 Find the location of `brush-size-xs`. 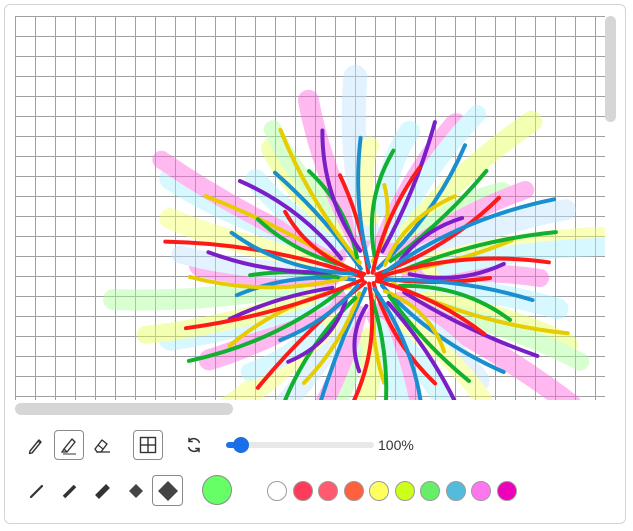

brush-size-xs is located at coordinates (37, 491).